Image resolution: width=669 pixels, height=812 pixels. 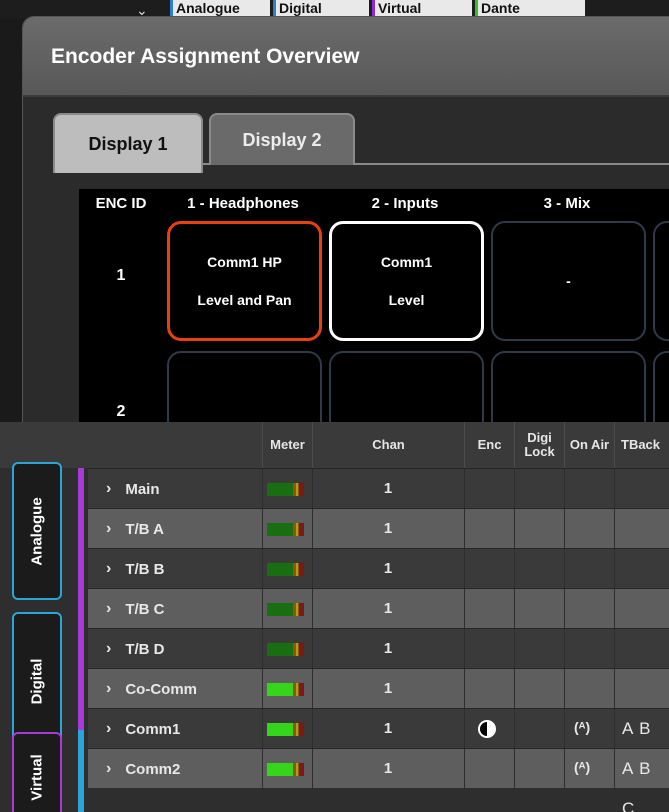 I want to click on side-tab-digital: Digital, so click(x=37, y=681).